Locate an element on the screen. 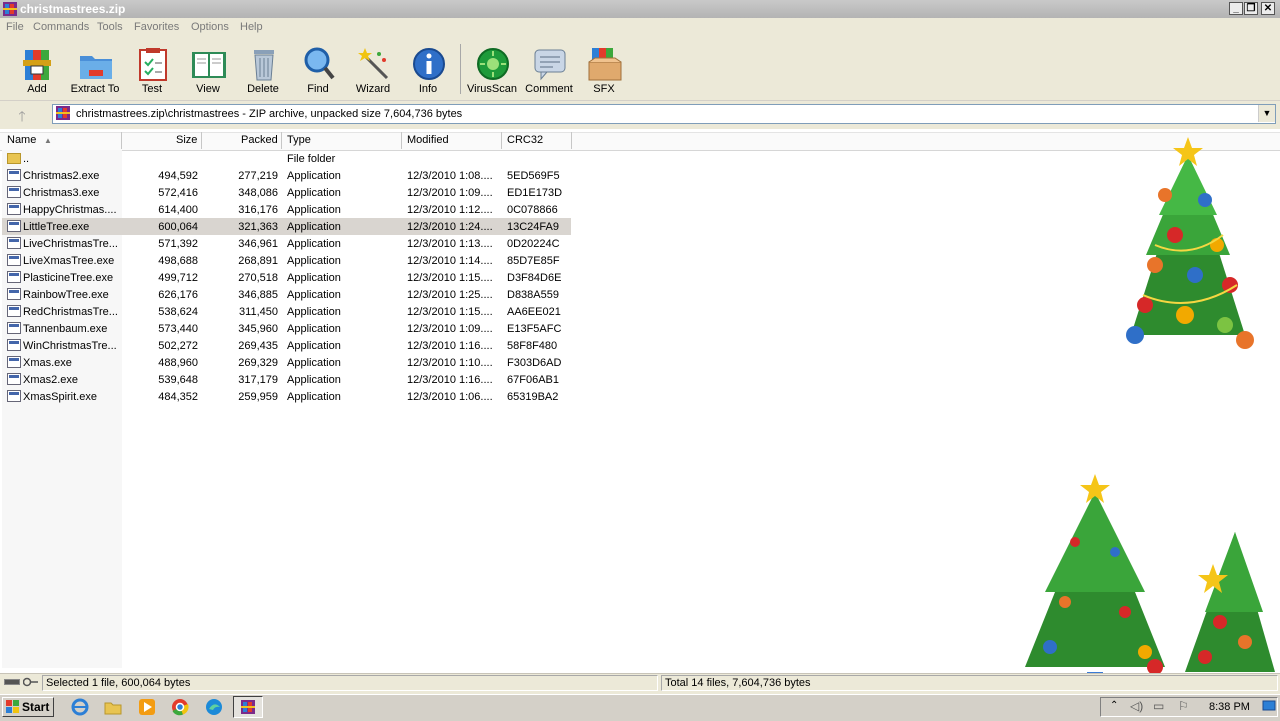 This screenshot has height=721, width=1280. add-button: Add is located at coordinates (37, 70).